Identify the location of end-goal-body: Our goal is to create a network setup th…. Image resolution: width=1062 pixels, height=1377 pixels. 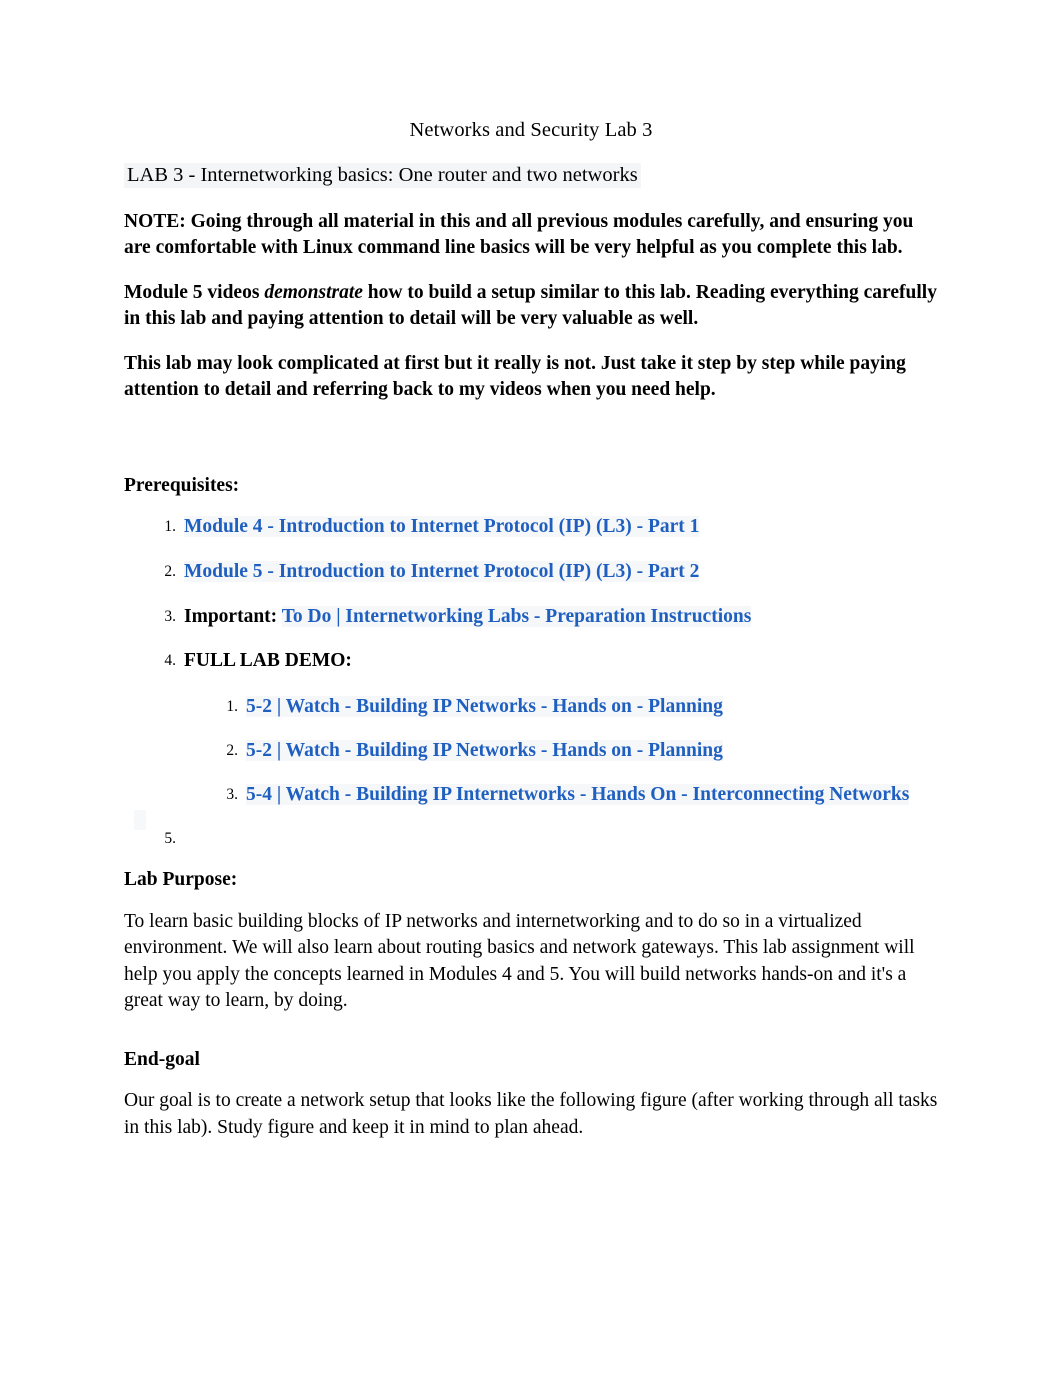
(531, 1114).